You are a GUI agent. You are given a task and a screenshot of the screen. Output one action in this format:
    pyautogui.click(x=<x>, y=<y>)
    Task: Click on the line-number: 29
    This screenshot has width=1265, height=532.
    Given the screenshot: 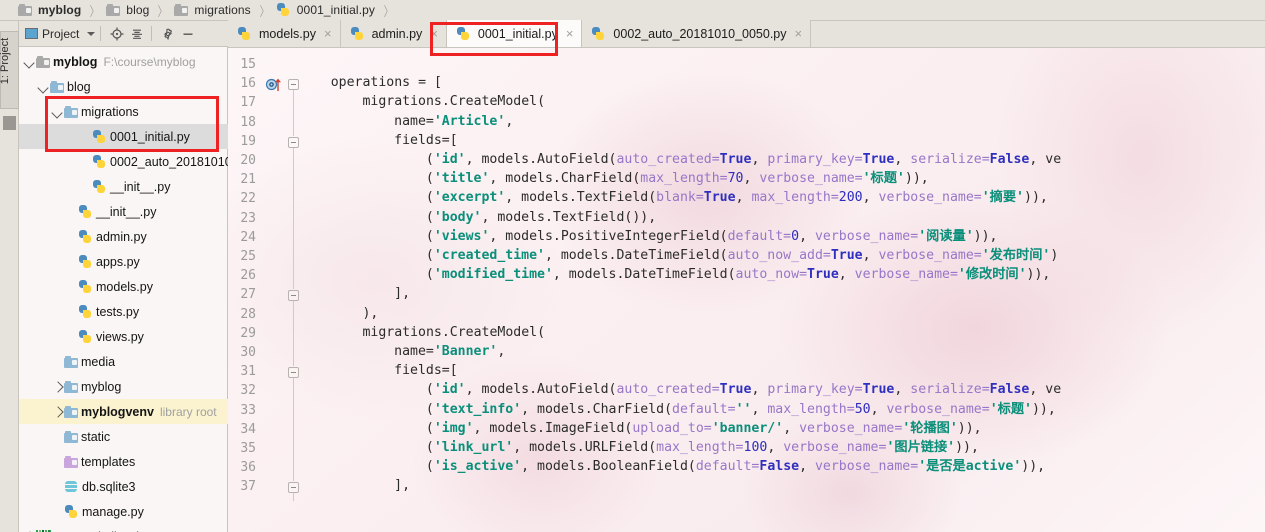 What is the action you would take?
    pyautogui.click(x=248, y=333)
    